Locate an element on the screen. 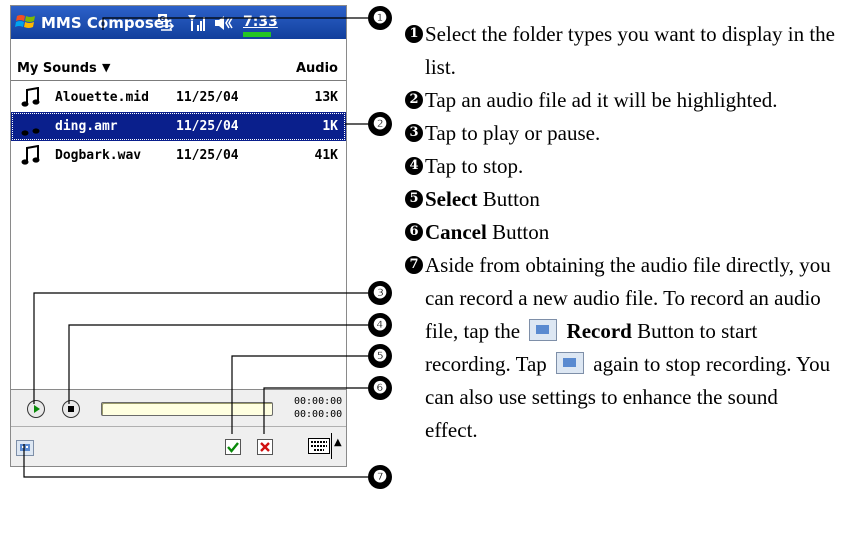  step-number: 5 is located at coordinates (414, 199).